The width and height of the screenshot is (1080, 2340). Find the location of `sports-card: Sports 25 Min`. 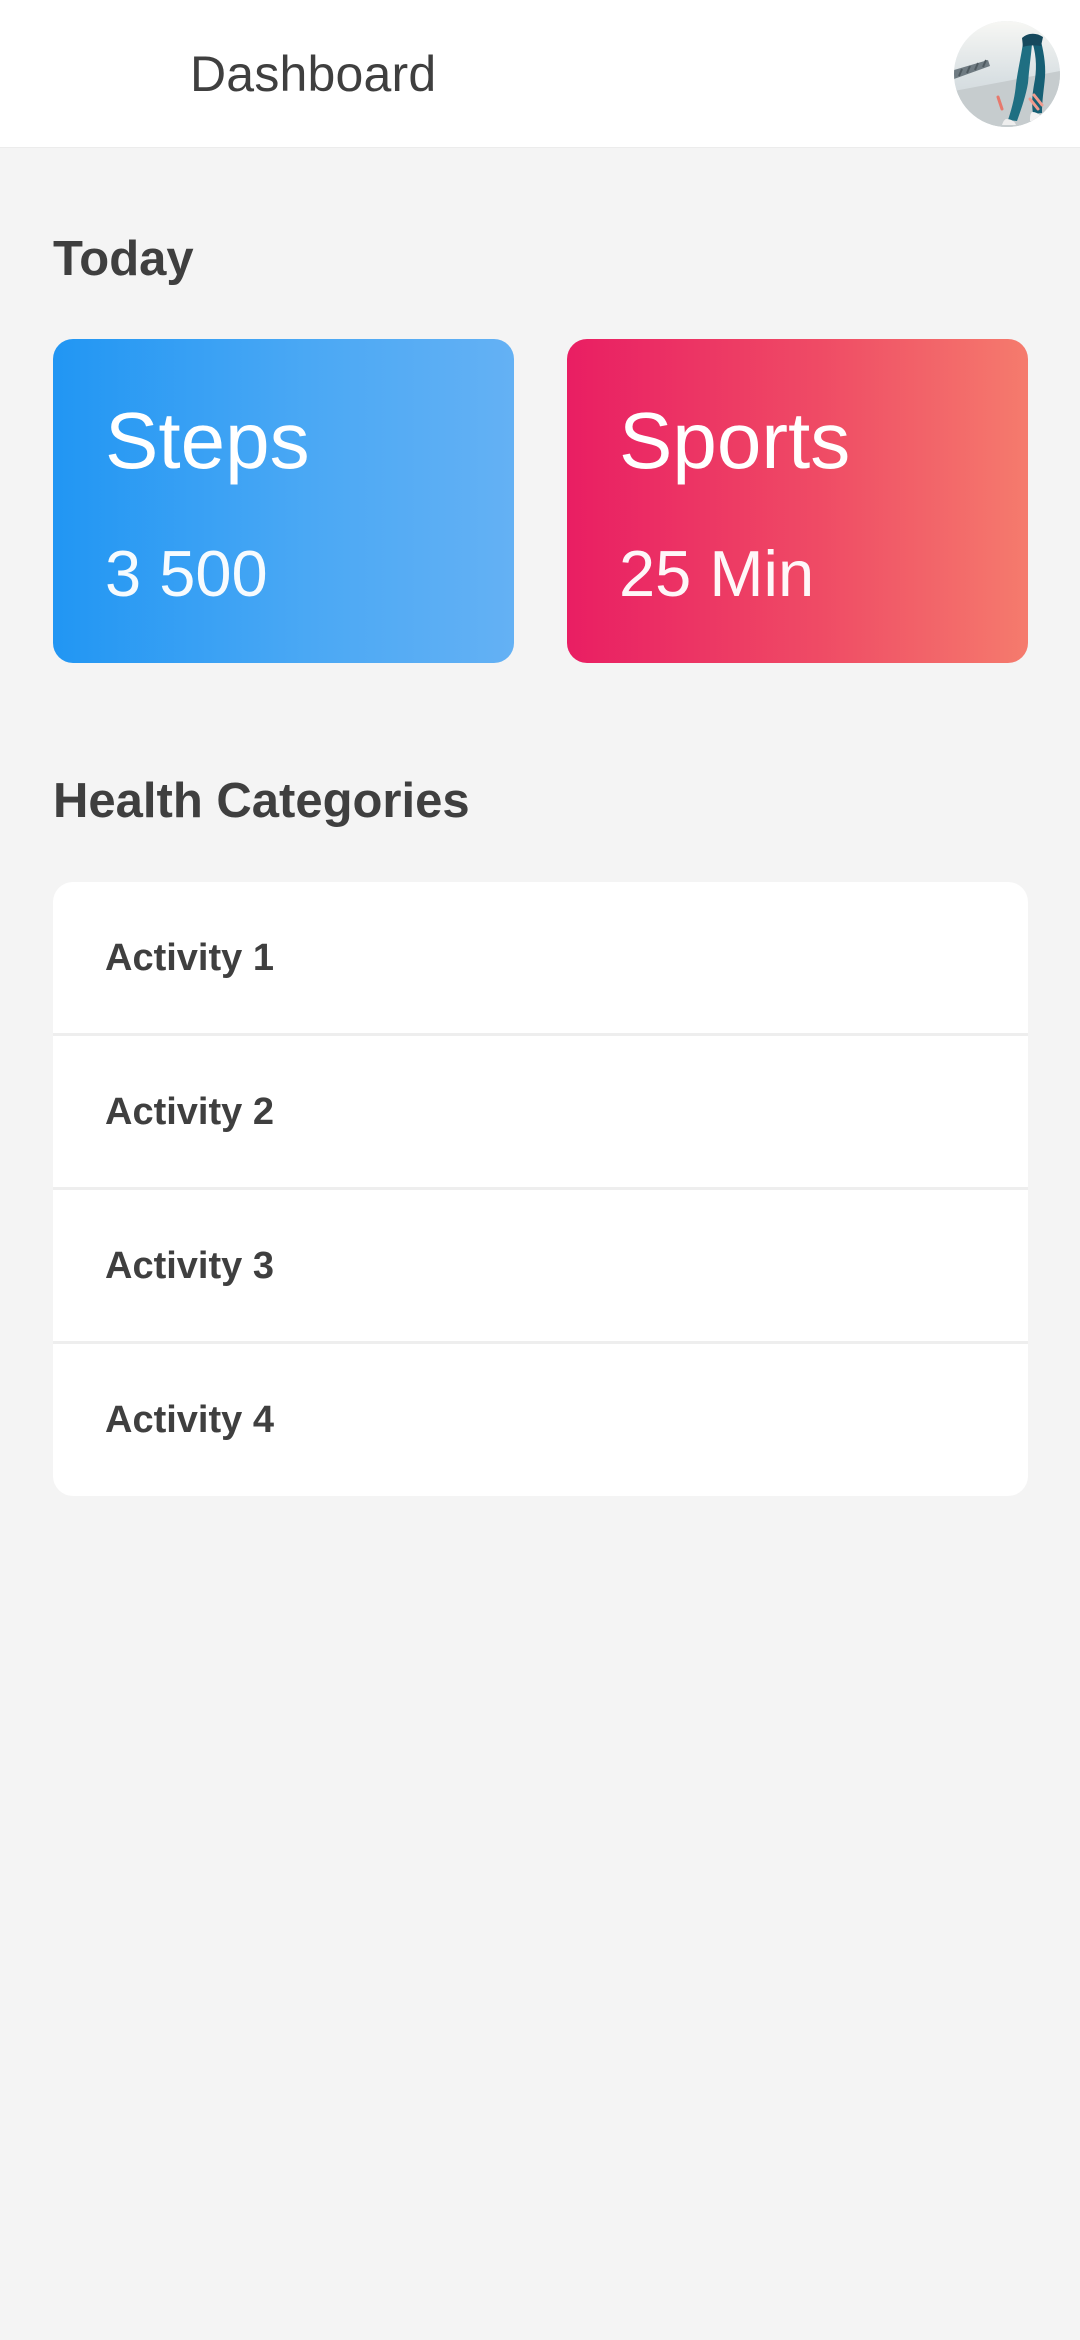

sports-card: Sports 25 Min is located at coordinates (797, 501).